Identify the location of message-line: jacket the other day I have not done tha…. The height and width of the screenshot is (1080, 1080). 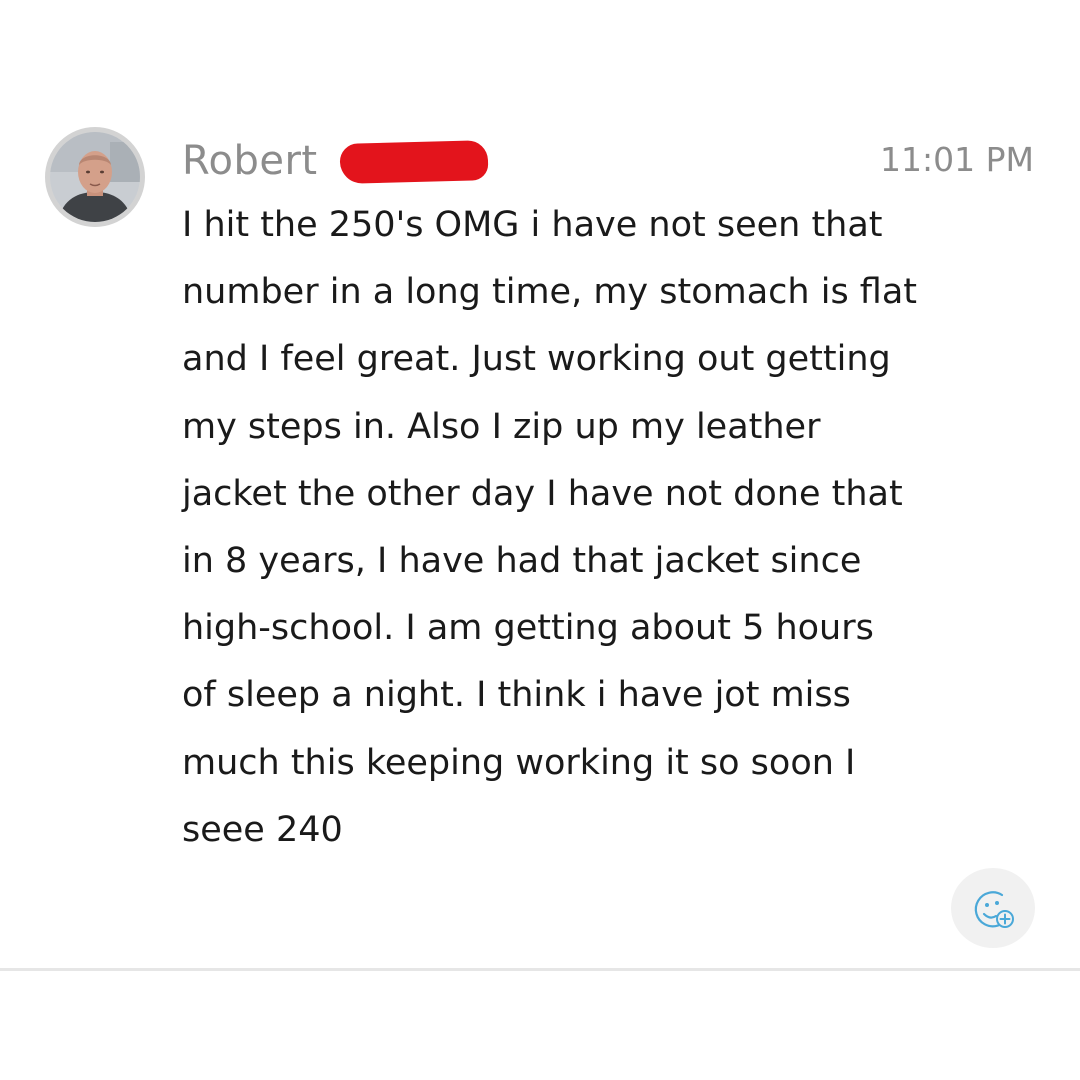
(542, 493).